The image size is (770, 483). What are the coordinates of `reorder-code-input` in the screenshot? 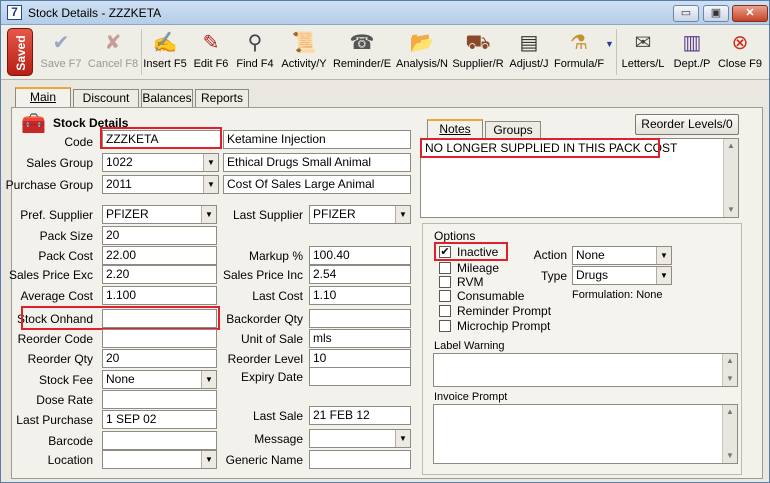 It's located at (159, 338).